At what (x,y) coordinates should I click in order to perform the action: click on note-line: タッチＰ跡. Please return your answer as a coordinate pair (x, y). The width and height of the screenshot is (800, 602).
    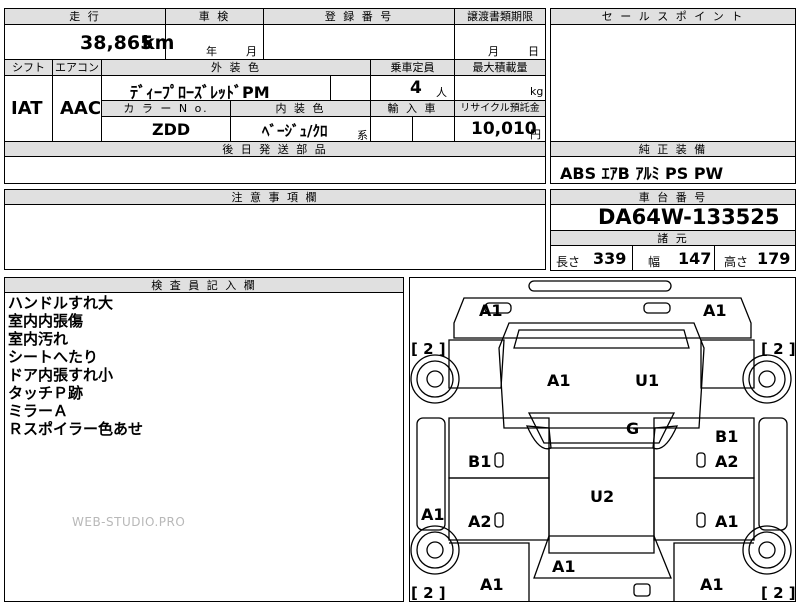
    Looking at the image, I should click on (46, 393).